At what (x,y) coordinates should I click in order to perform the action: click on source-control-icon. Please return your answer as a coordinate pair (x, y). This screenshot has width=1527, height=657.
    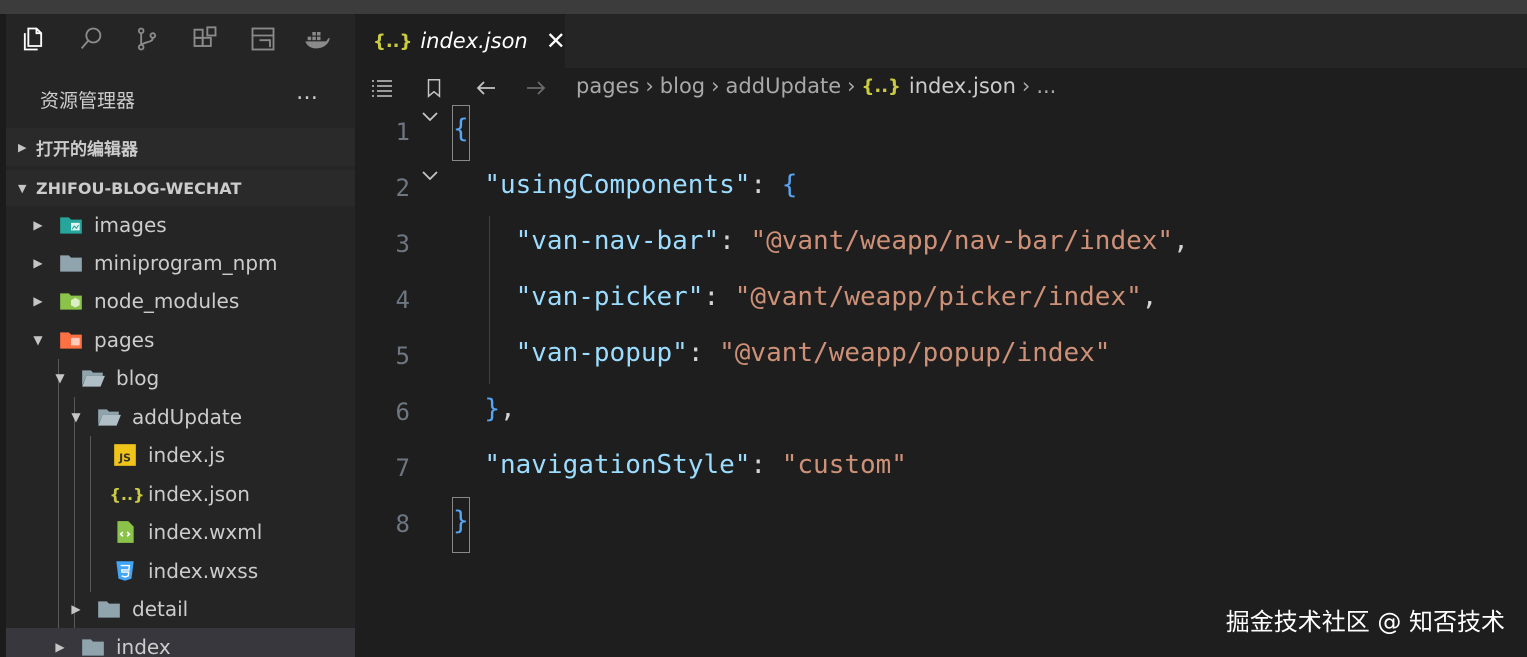
    Looking at the image, I should click on (147, 39).